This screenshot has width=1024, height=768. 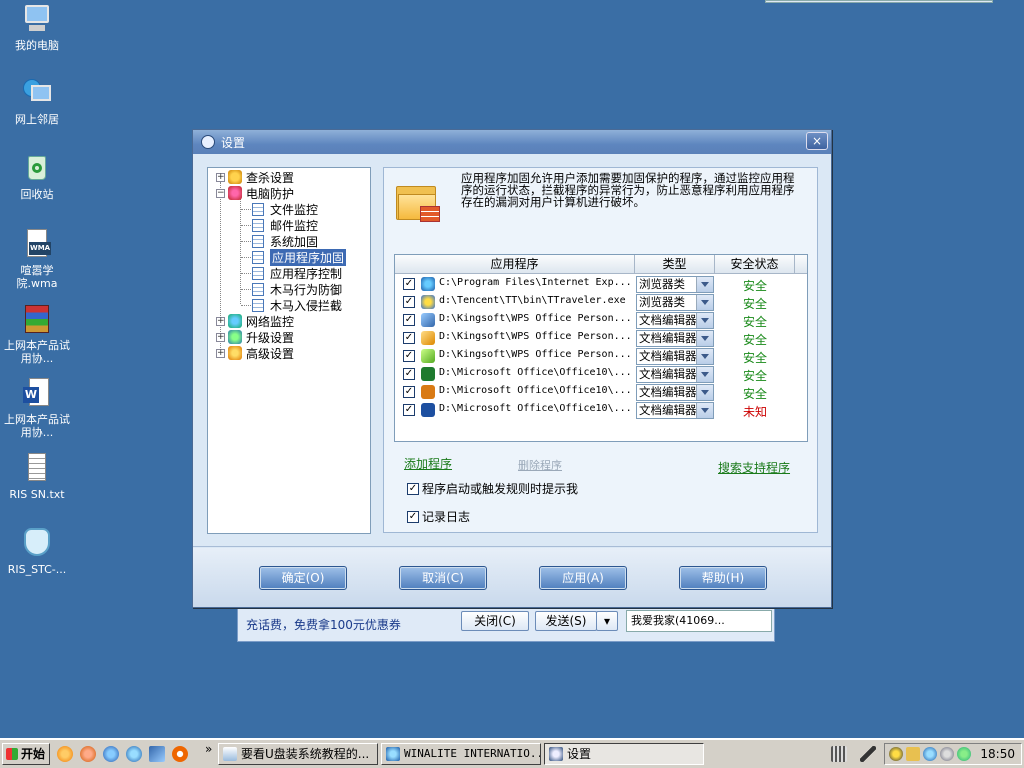 What do you see at coordinates (896, 754) in the screenshot?
I see `qq-icon` at bounding box center [896, 754].